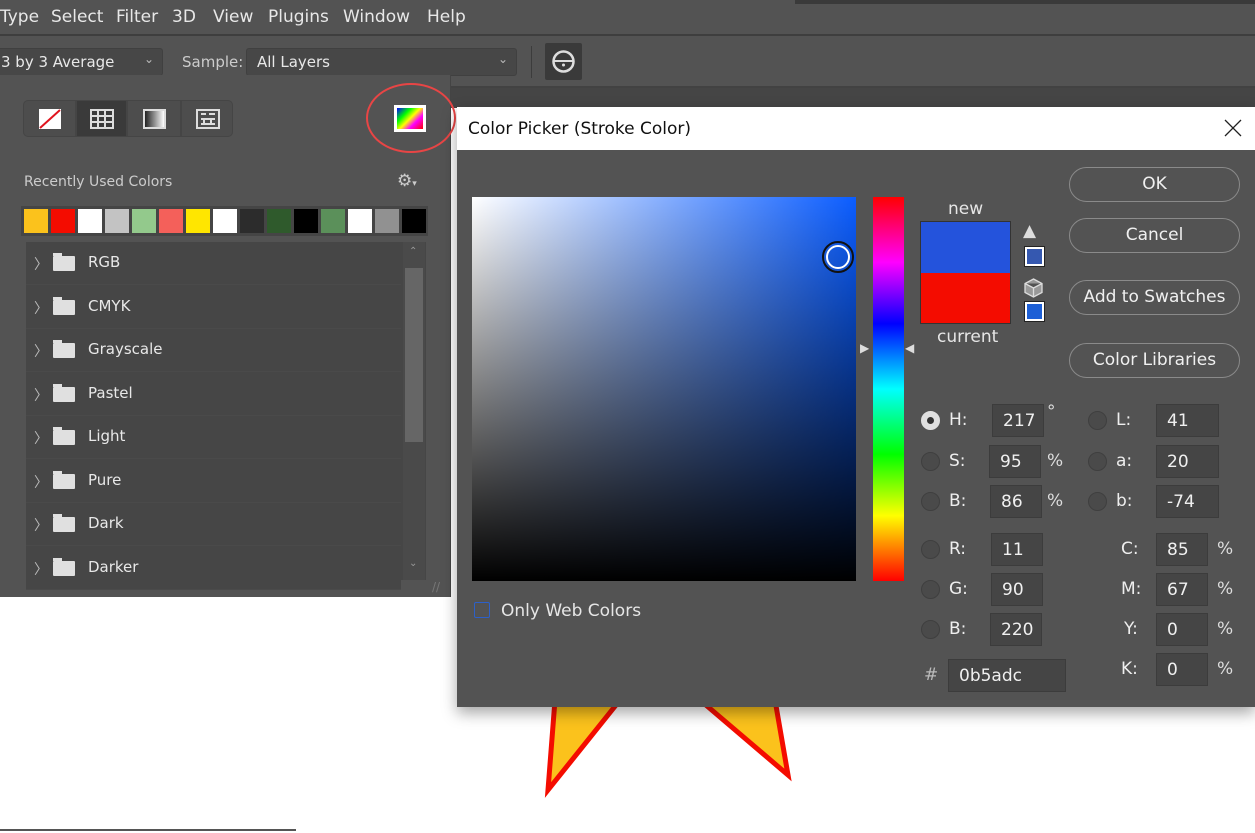 Image resolution: width=1255 pixels, height=833 pixels. Describe the element at coordinates (965, 298) in the screenshot. I see `current-color-swatch` at that location.